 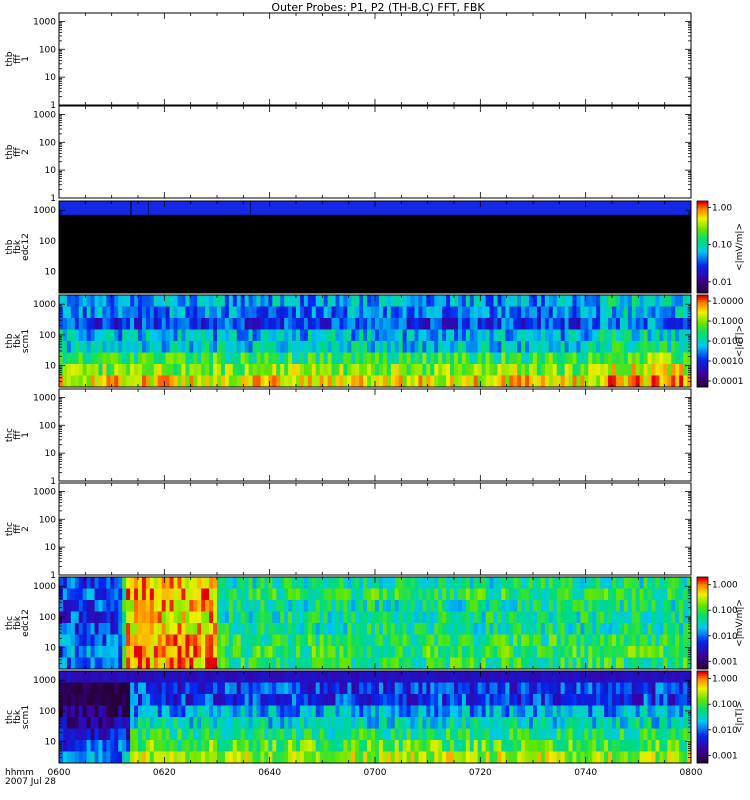 I want to click on colorbar-tick-label: 0.01, so click(x=722, y=283).